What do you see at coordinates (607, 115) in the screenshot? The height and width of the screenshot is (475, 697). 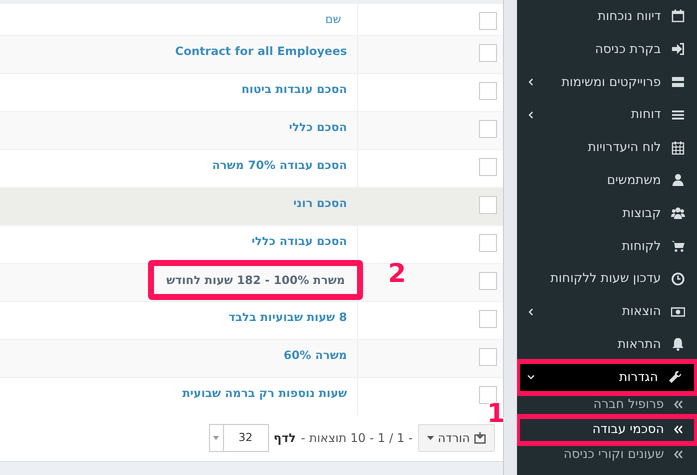 I see `sidebar-item: דוחות` at bounding box center [607, 115].